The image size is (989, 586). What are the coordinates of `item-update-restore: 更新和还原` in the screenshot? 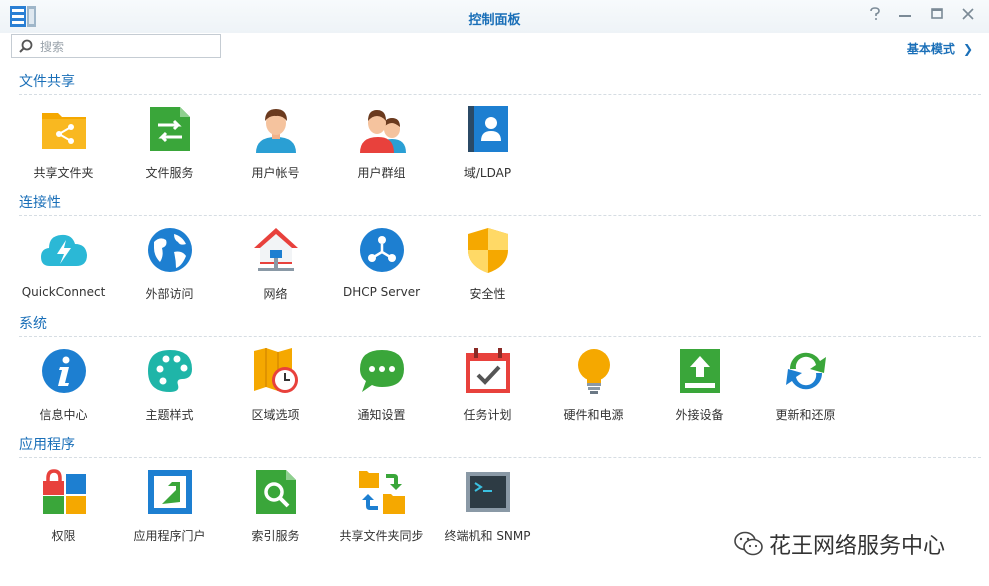 It's located at (805, 385).